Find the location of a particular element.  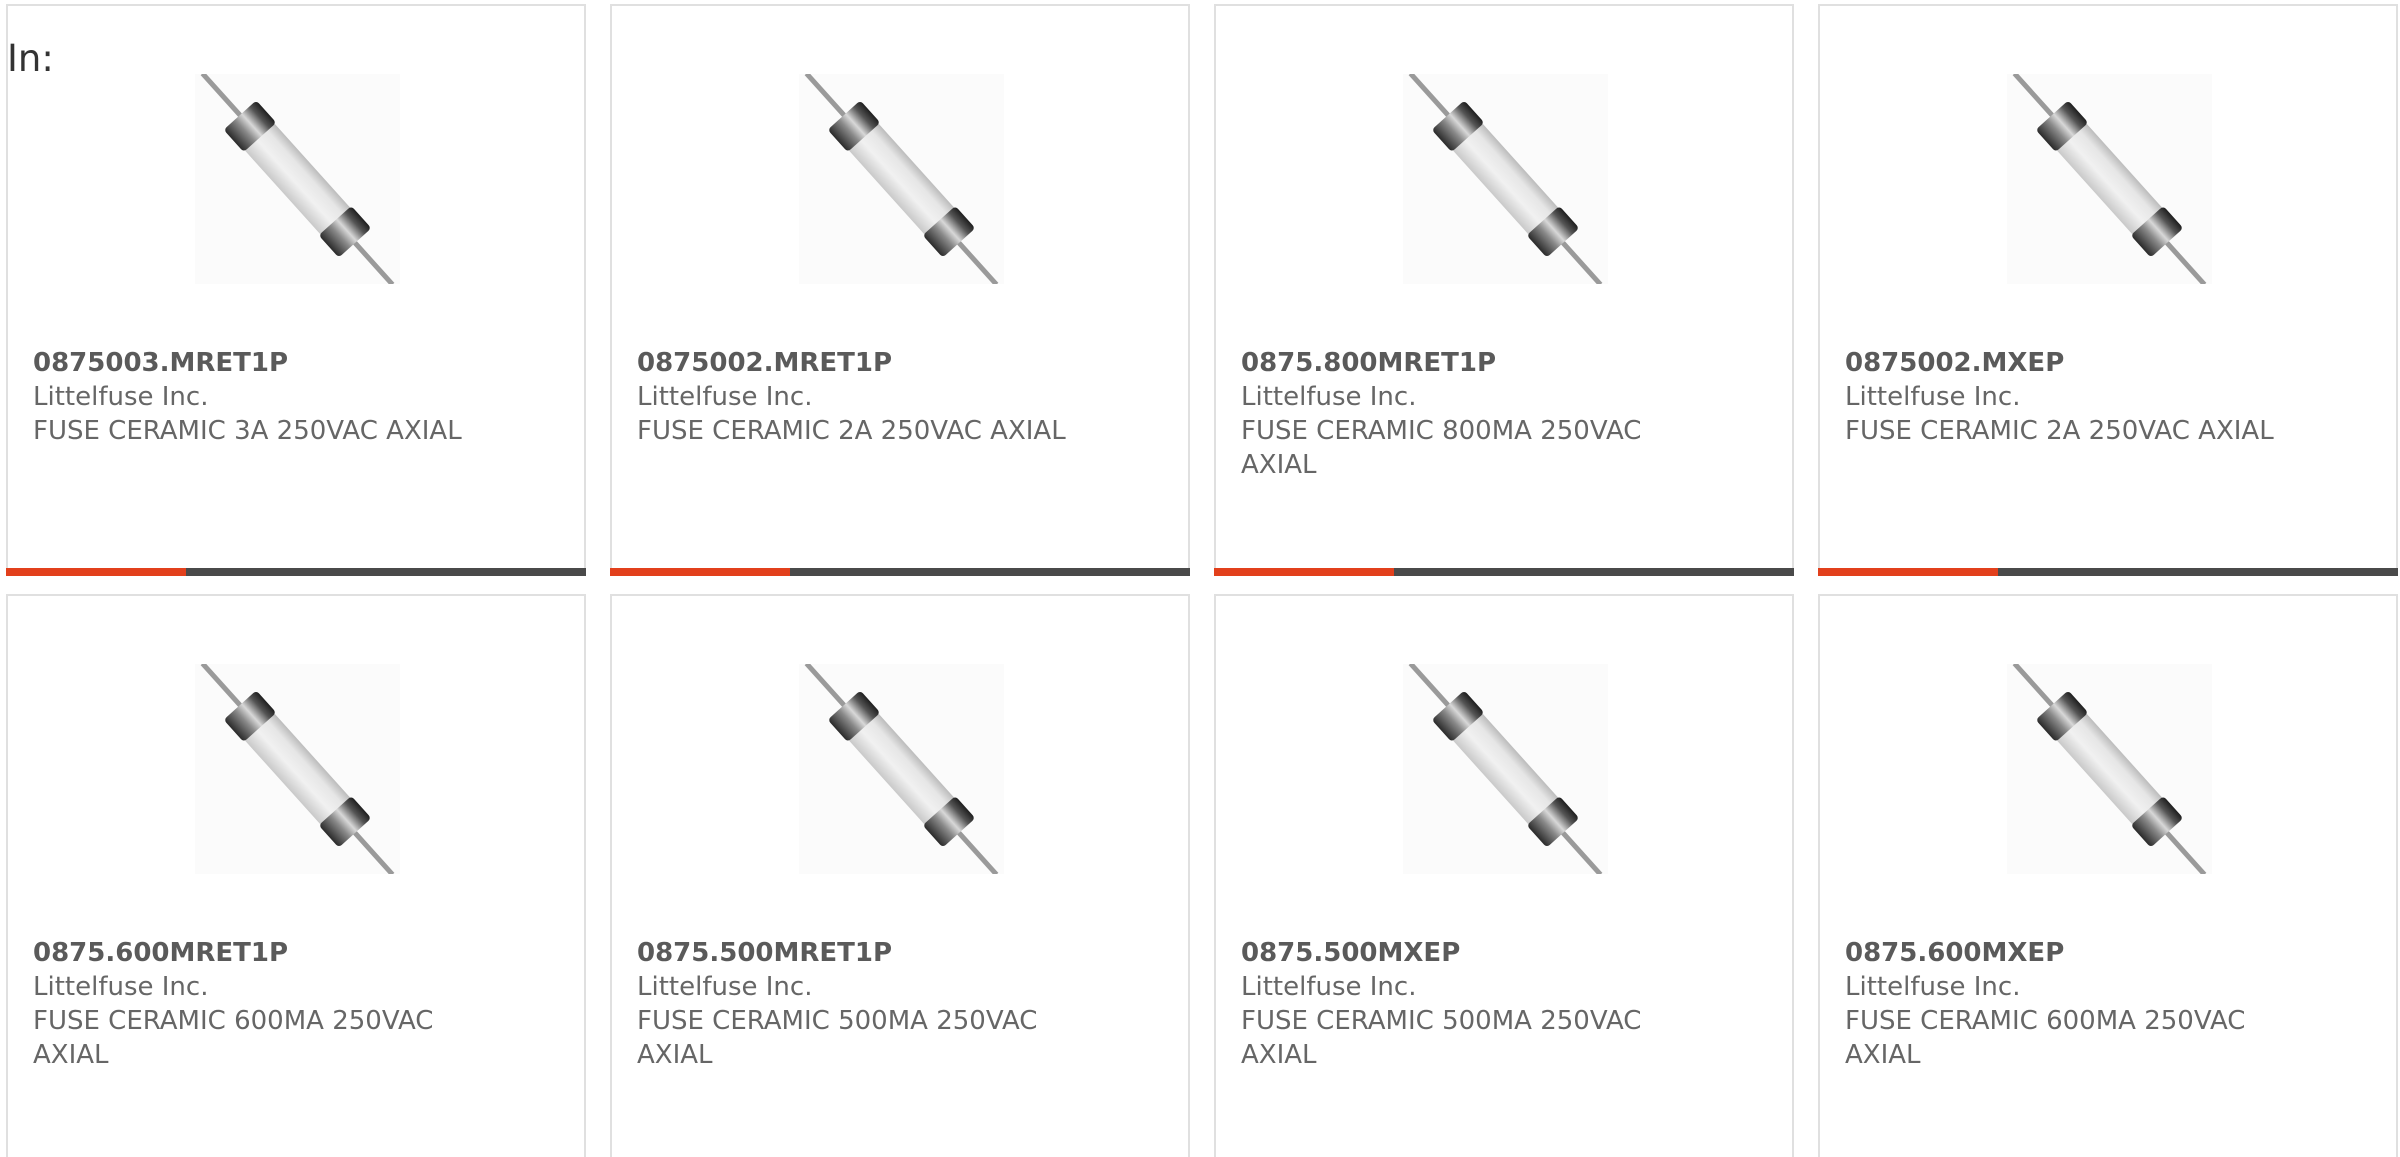

in-label: In: is located at coordinates (30, 58).